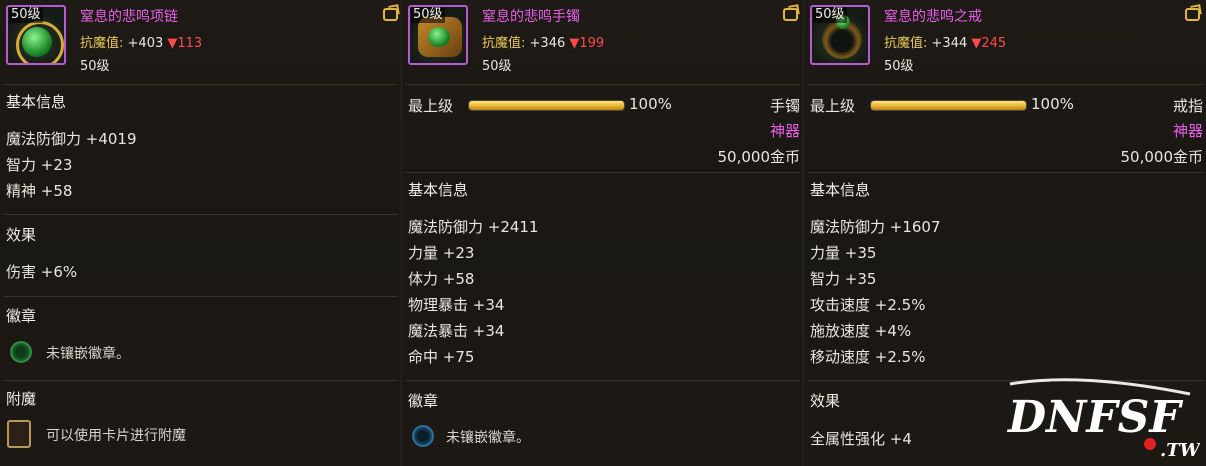  What do you see at coordinates (145, 43) in the screenshot?
I see `resist-value: +403` at bounding box center [145, 43].